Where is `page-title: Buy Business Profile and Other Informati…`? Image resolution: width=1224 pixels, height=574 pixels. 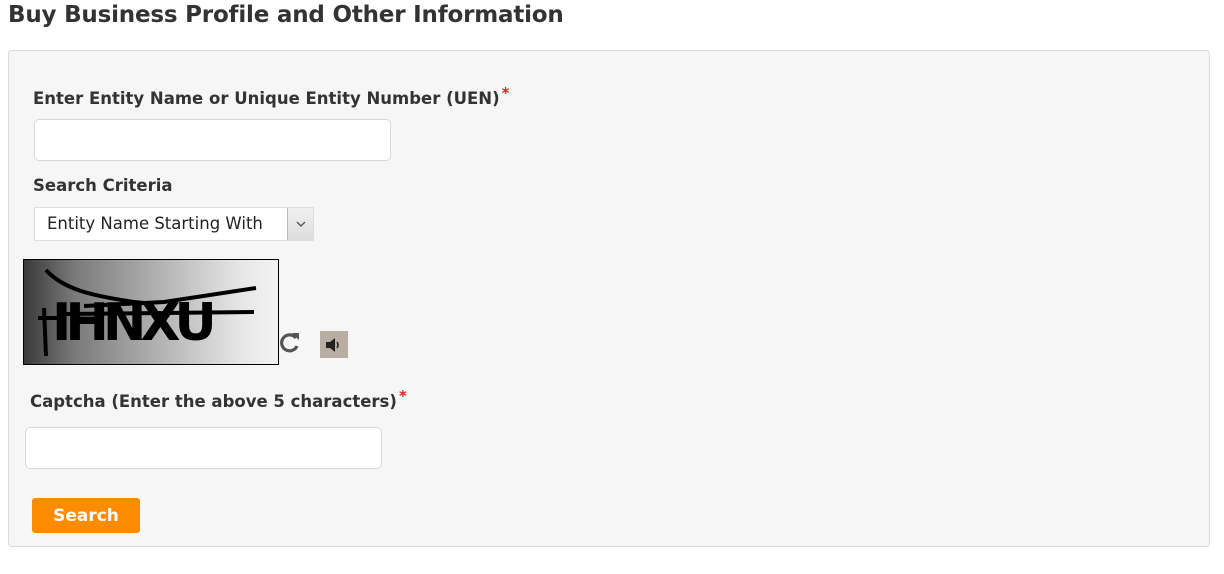 page-title: Buy Business Profile and Other Informati… is located at coordinates (286, 15).